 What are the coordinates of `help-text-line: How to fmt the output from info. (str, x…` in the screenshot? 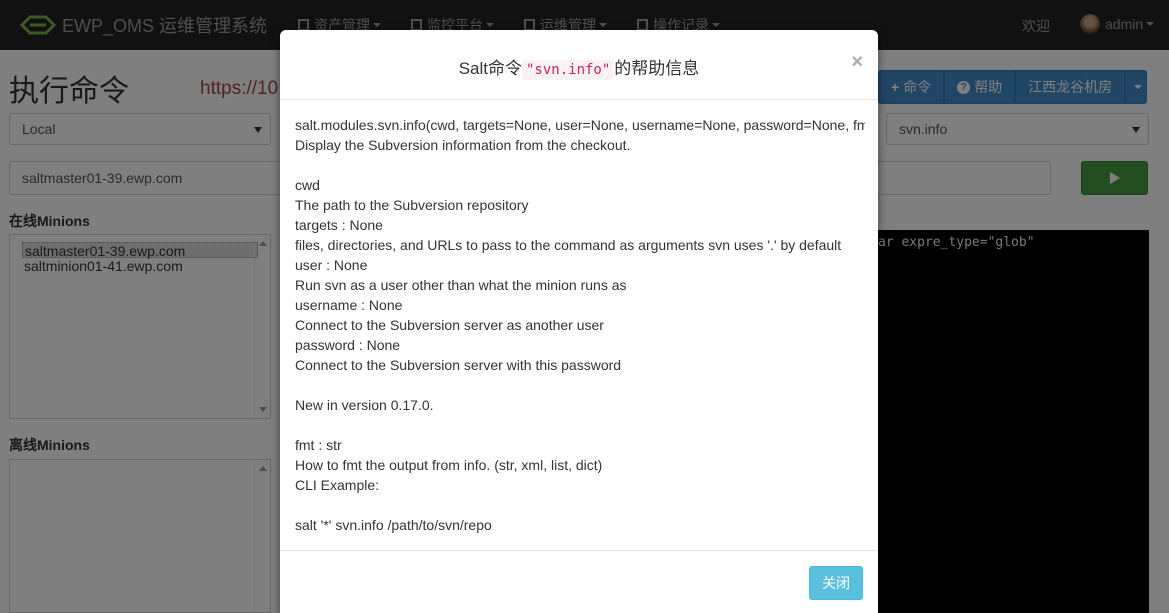 It's located at (449, 465).